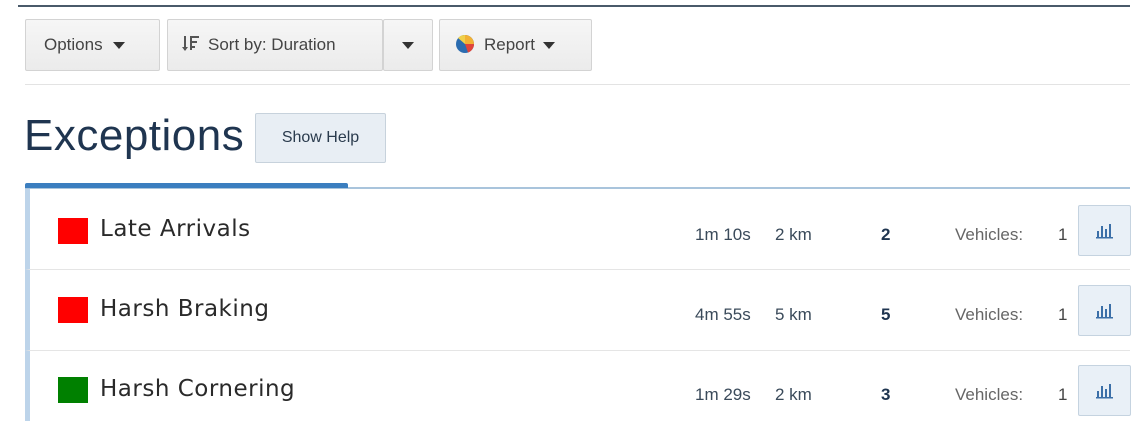  Describe the element at coordinates (793, 314) in the screenshot. I see `exception-distance: 5 km` at that location.